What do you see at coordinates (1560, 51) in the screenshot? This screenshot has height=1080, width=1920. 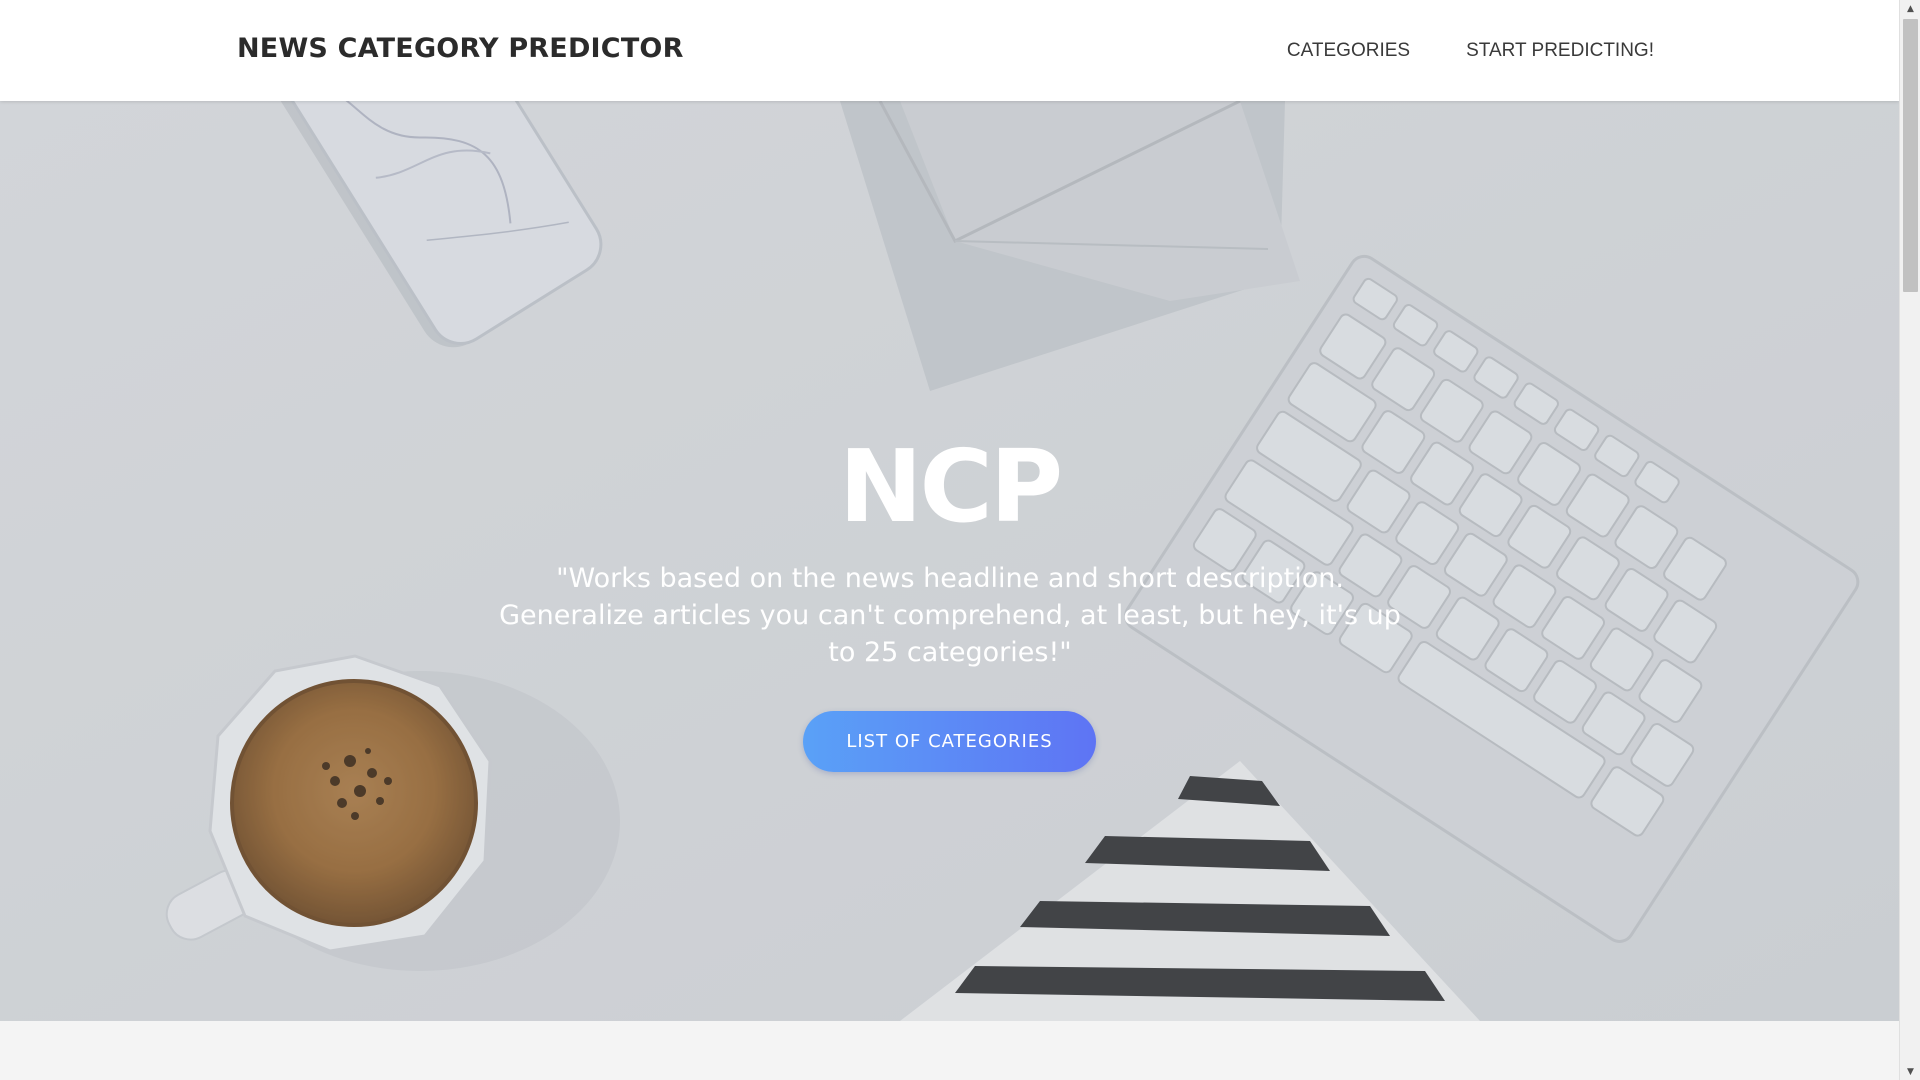 I see `nav-link-start-predicting: START PREDICTING!` at bounding box center [1560, 51].